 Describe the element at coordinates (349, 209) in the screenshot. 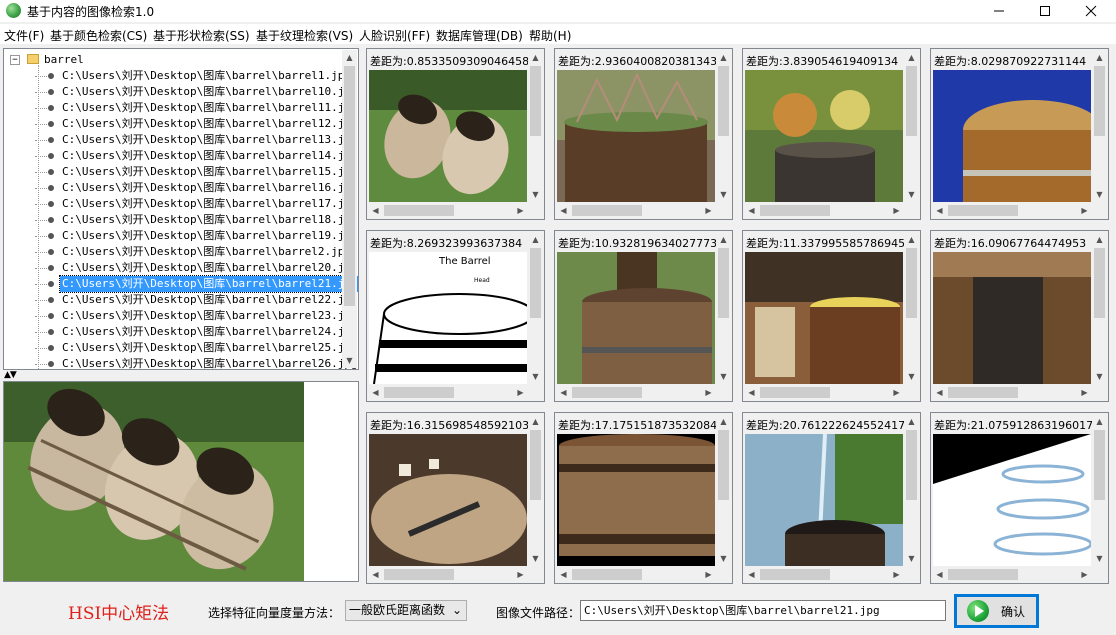

I see `tree-vertical-scrollbar: ▲ ▼` at that location.